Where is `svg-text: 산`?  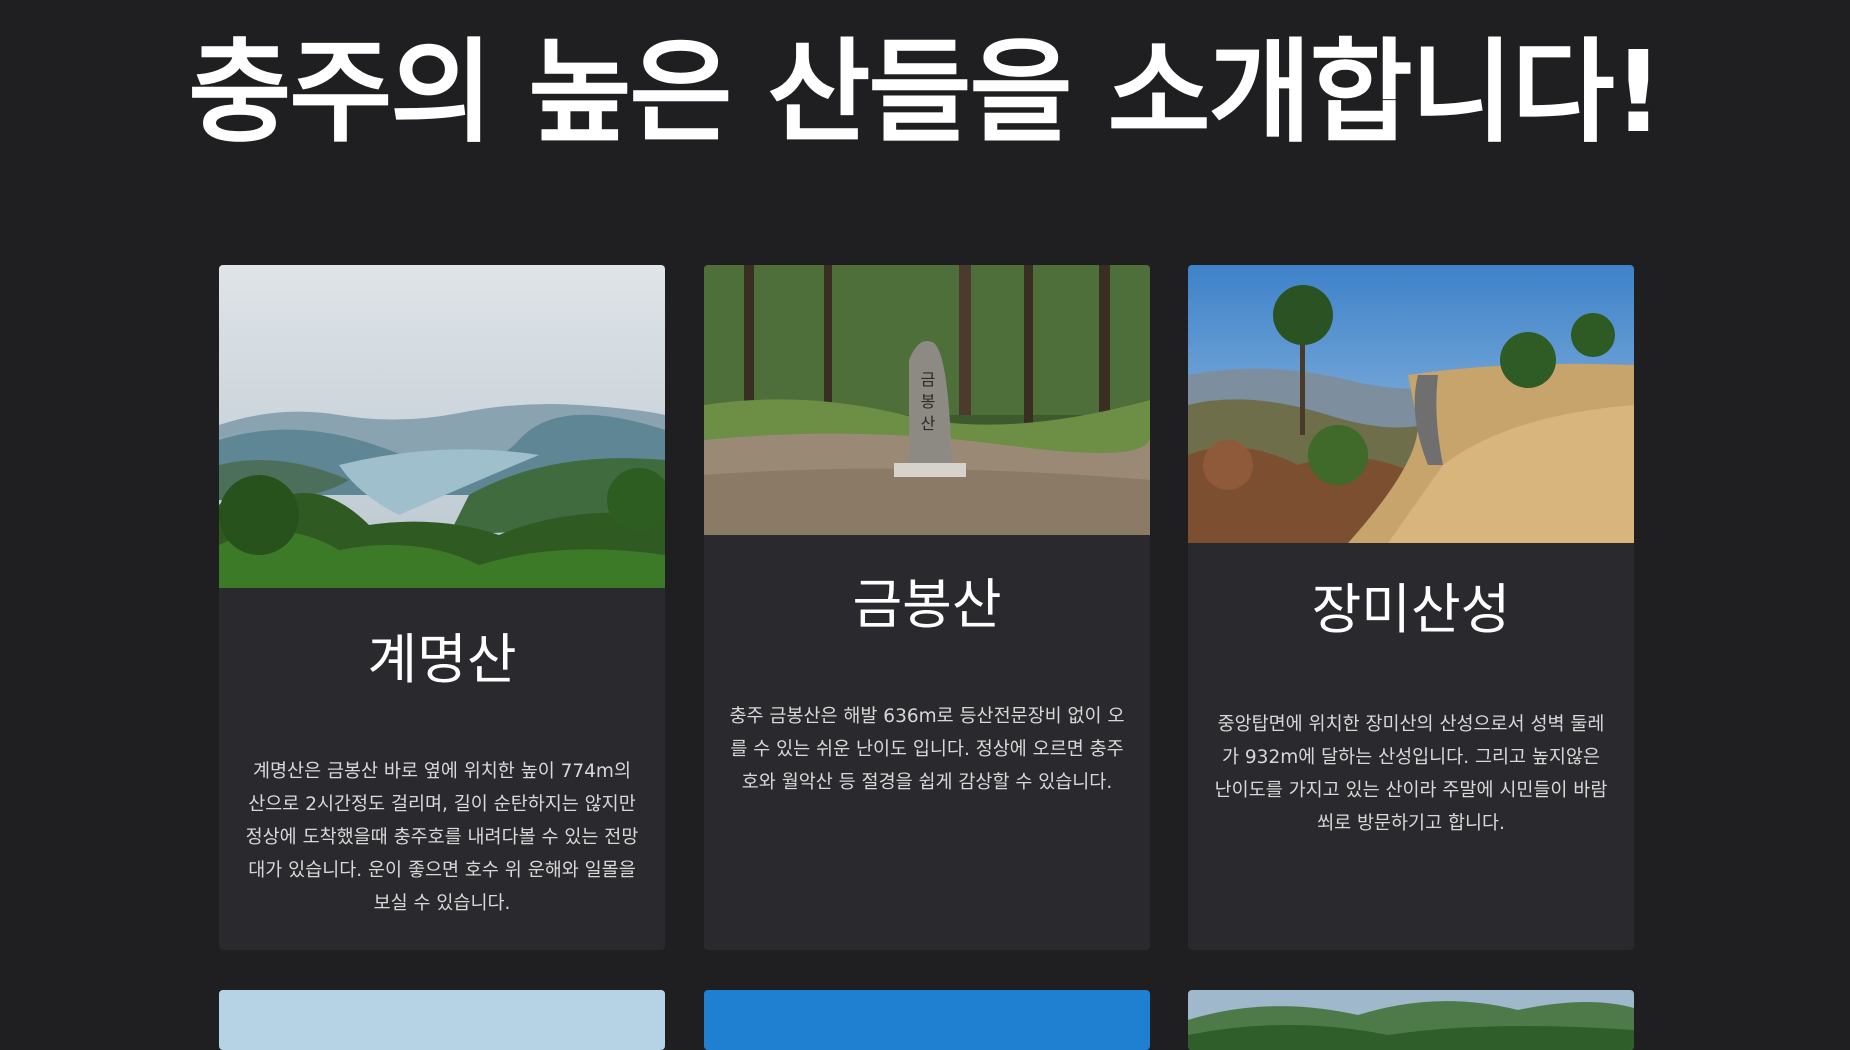
svg-text: 산 is located at coordinates (928, 423).